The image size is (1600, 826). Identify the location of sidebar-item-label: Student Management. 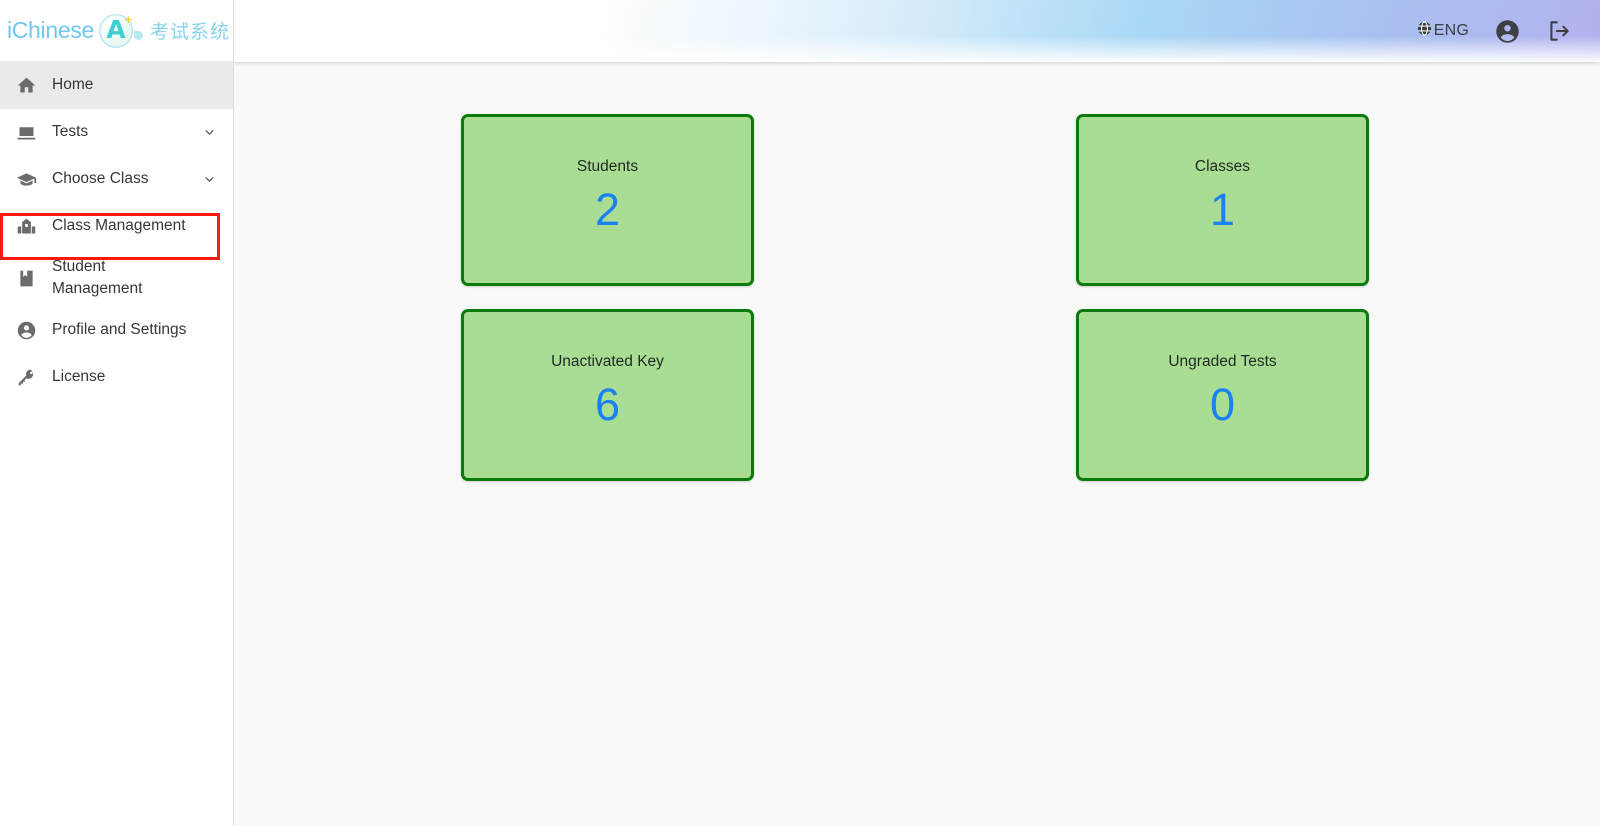
(97, 278).